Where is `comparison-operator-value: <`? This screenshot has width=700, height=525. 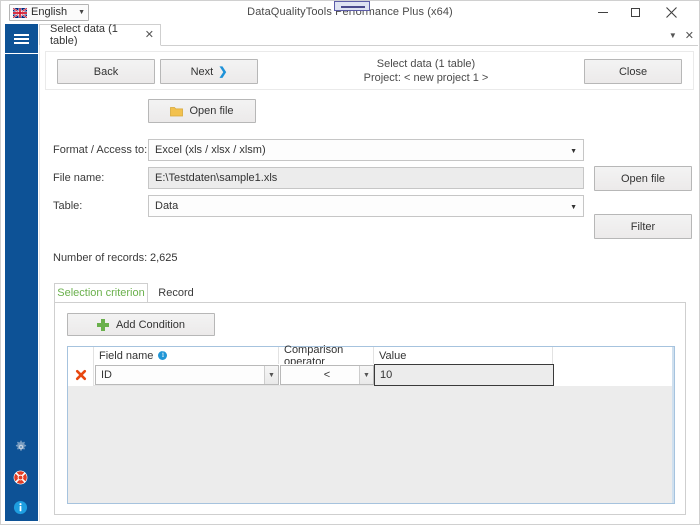 comparison-operator-value: < is located at coordinates (327, 375).